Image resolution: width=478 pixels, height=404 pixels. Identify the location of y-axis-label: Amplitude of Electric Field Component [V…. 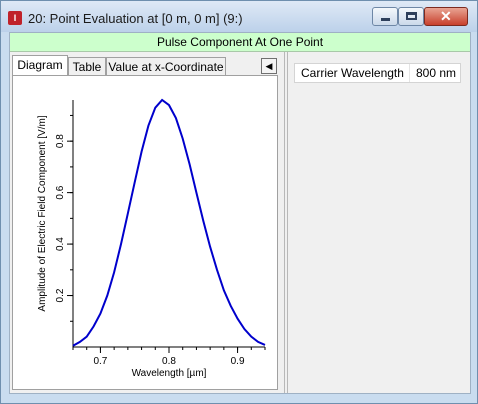
(42, 213).